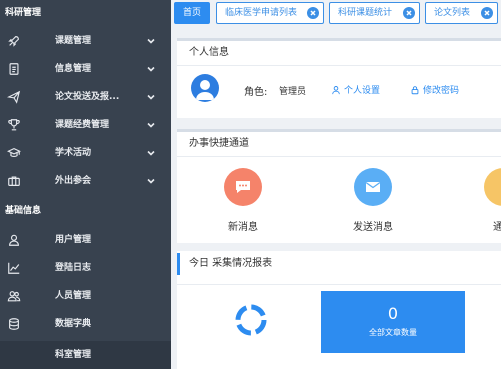  Describe the element at coordinates (73, 181) in the screenshot. I see `sidebar-item-label: 外出参会` at that location.